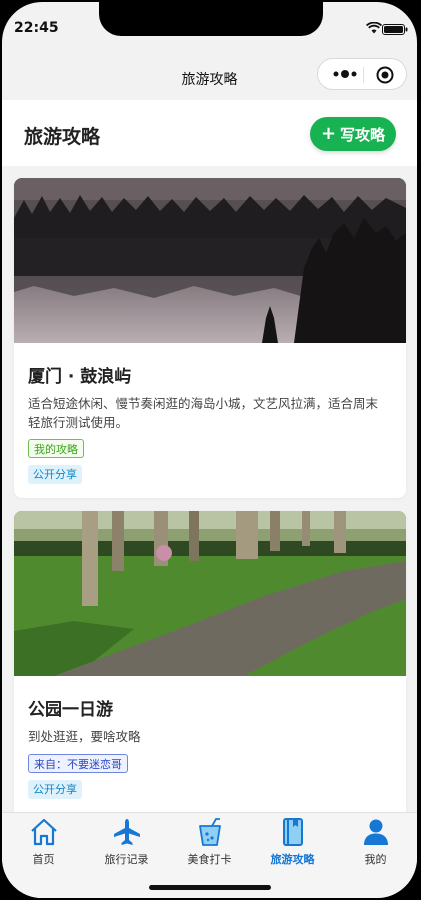 The image size is (421, 900). Describe the element at coordinates (292, 859) in the screenshot. I see `tab-label: 旅游攻略` at that location.